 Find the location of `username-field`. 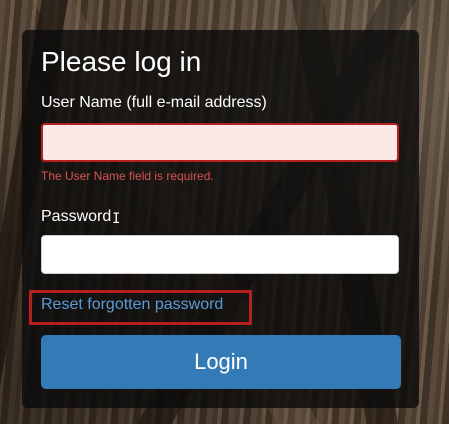

username-field is located at coordinates (220, 142).